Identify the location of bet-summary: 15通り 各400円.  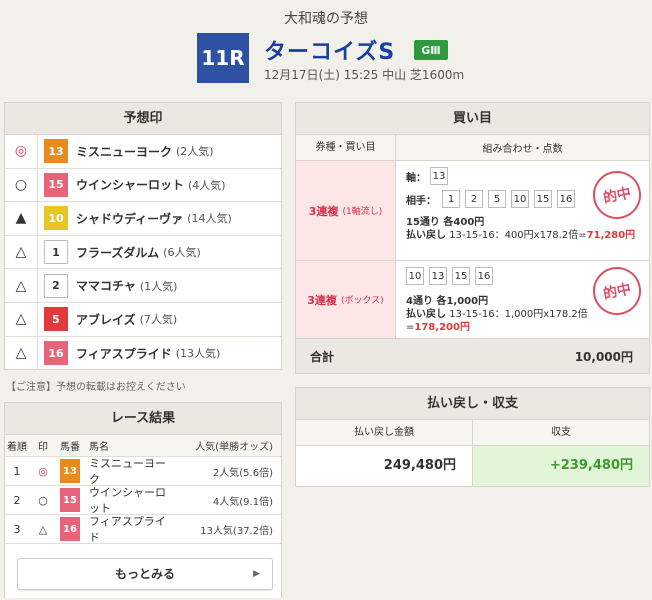
(445, 222).